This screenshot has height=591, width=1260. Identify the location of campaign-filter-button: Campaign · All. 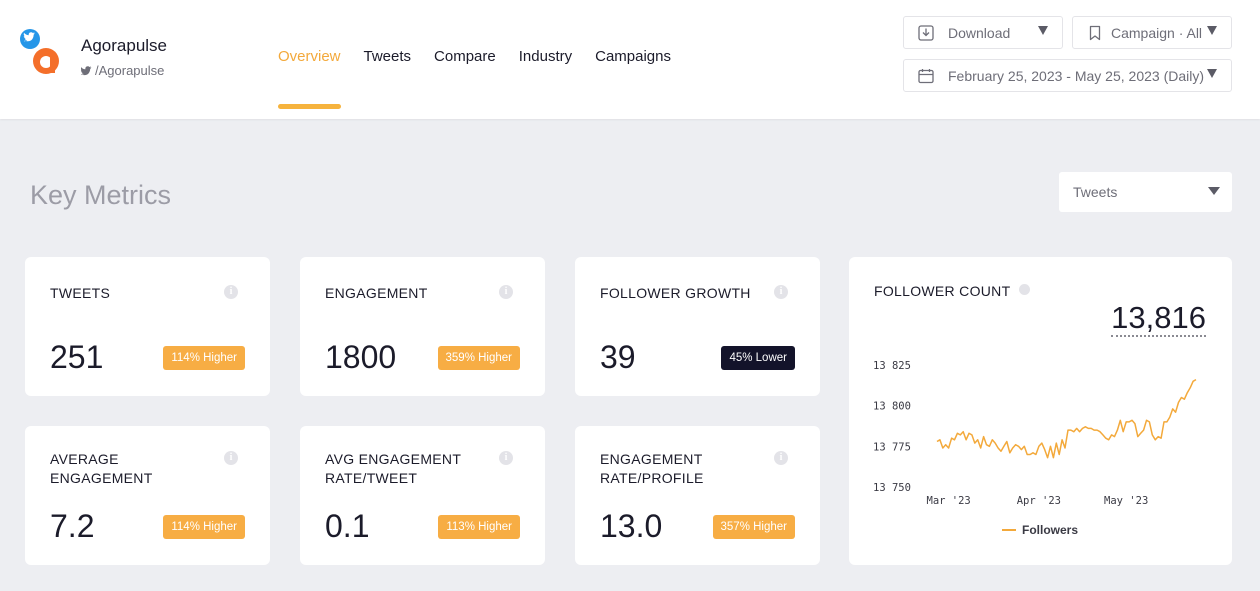
(1152, 32).